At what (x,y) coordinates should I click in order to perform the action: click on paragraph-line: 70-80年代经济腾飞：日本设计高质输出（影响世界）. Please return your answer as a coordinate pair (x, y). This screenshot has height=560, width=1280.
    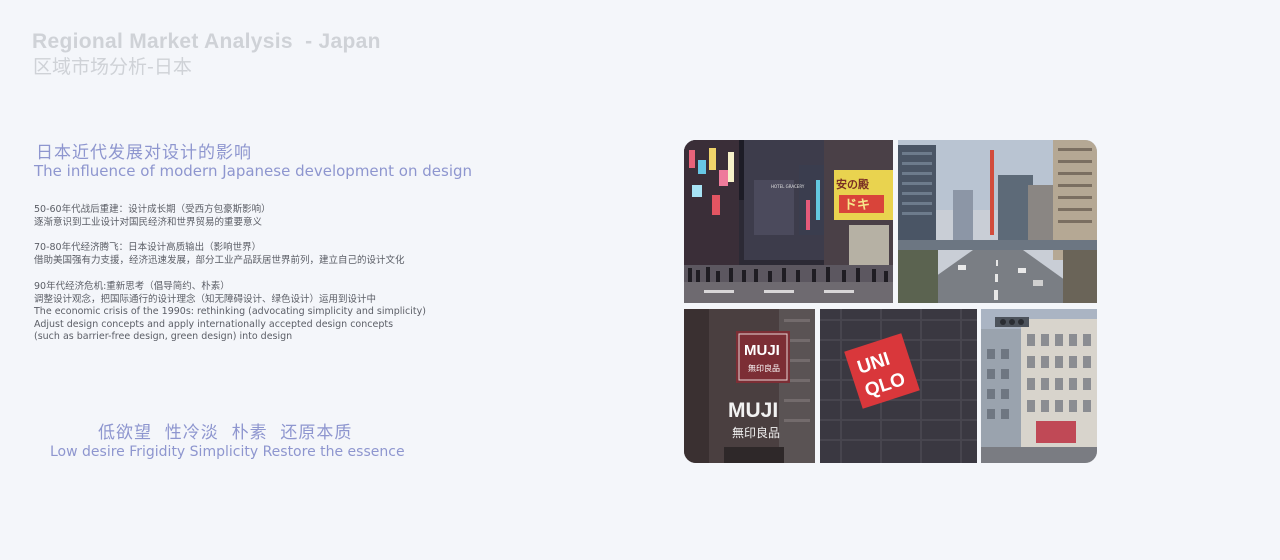
    Looking at the image, I should click on (148, 247).